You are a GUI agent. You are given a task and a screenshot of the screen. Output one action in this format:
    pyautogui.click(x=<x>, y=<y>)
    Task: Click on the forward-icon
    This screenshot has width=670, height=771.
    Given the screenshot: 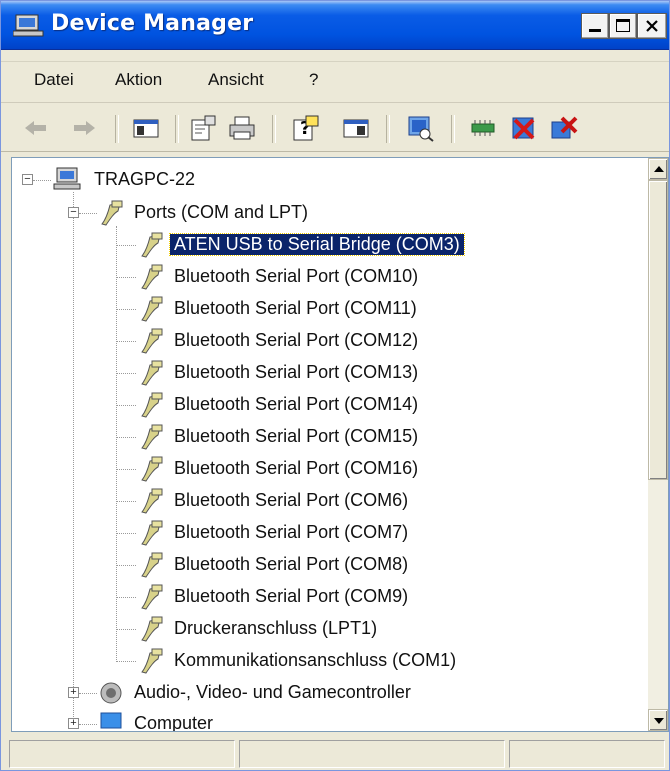 What is the action you would take?
    pyautogui.click(x=84, y=128)
    